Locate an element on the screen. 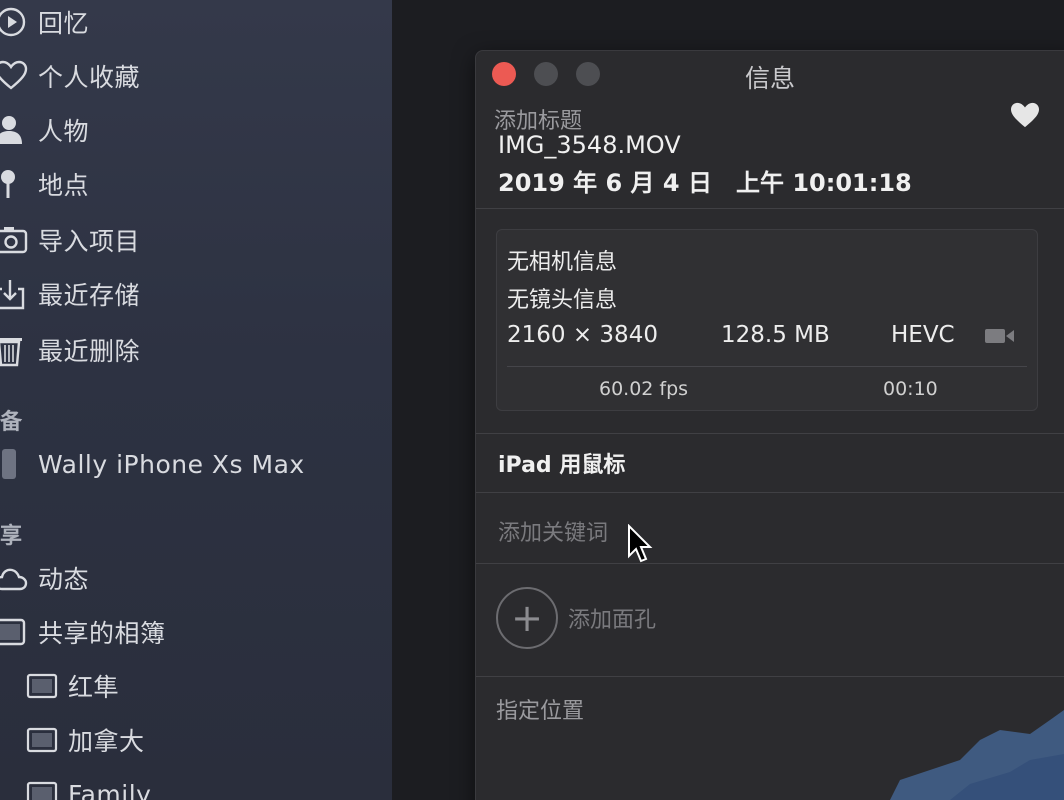  memories-icon is located at coordinates (16, 22).